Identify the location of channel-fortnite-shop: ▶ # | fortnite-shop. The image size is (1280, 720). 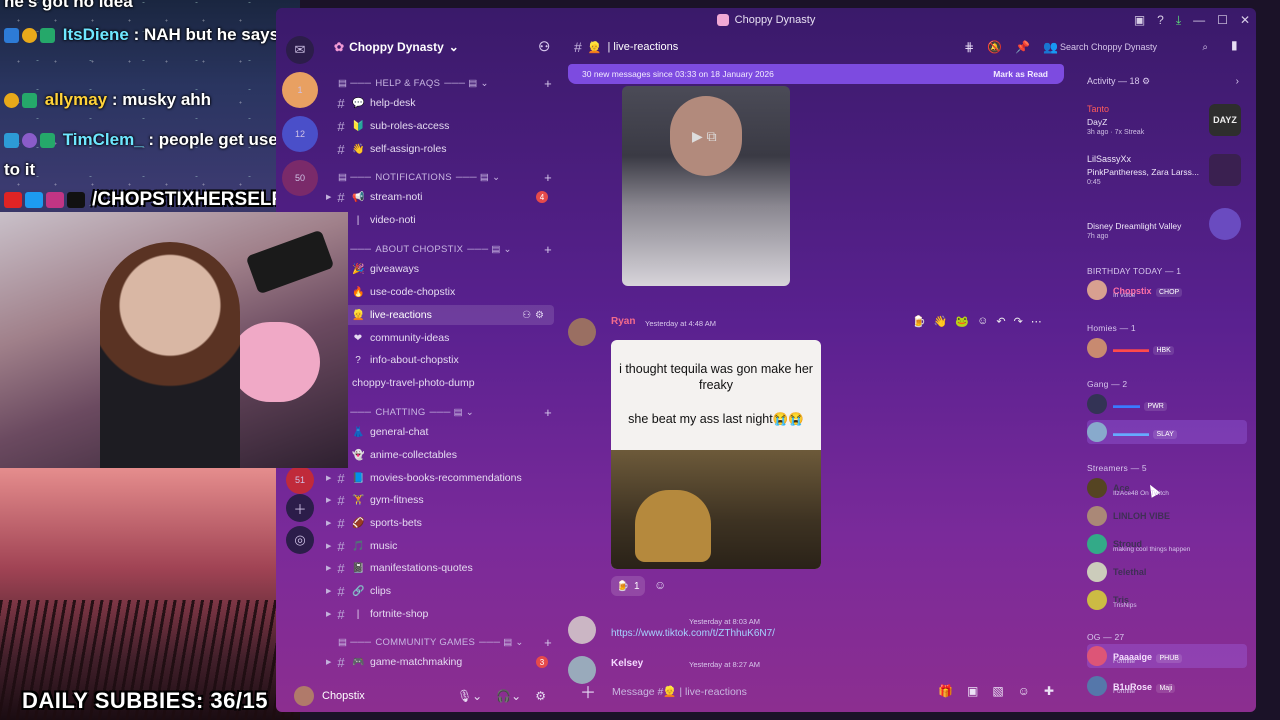
(440, 614).